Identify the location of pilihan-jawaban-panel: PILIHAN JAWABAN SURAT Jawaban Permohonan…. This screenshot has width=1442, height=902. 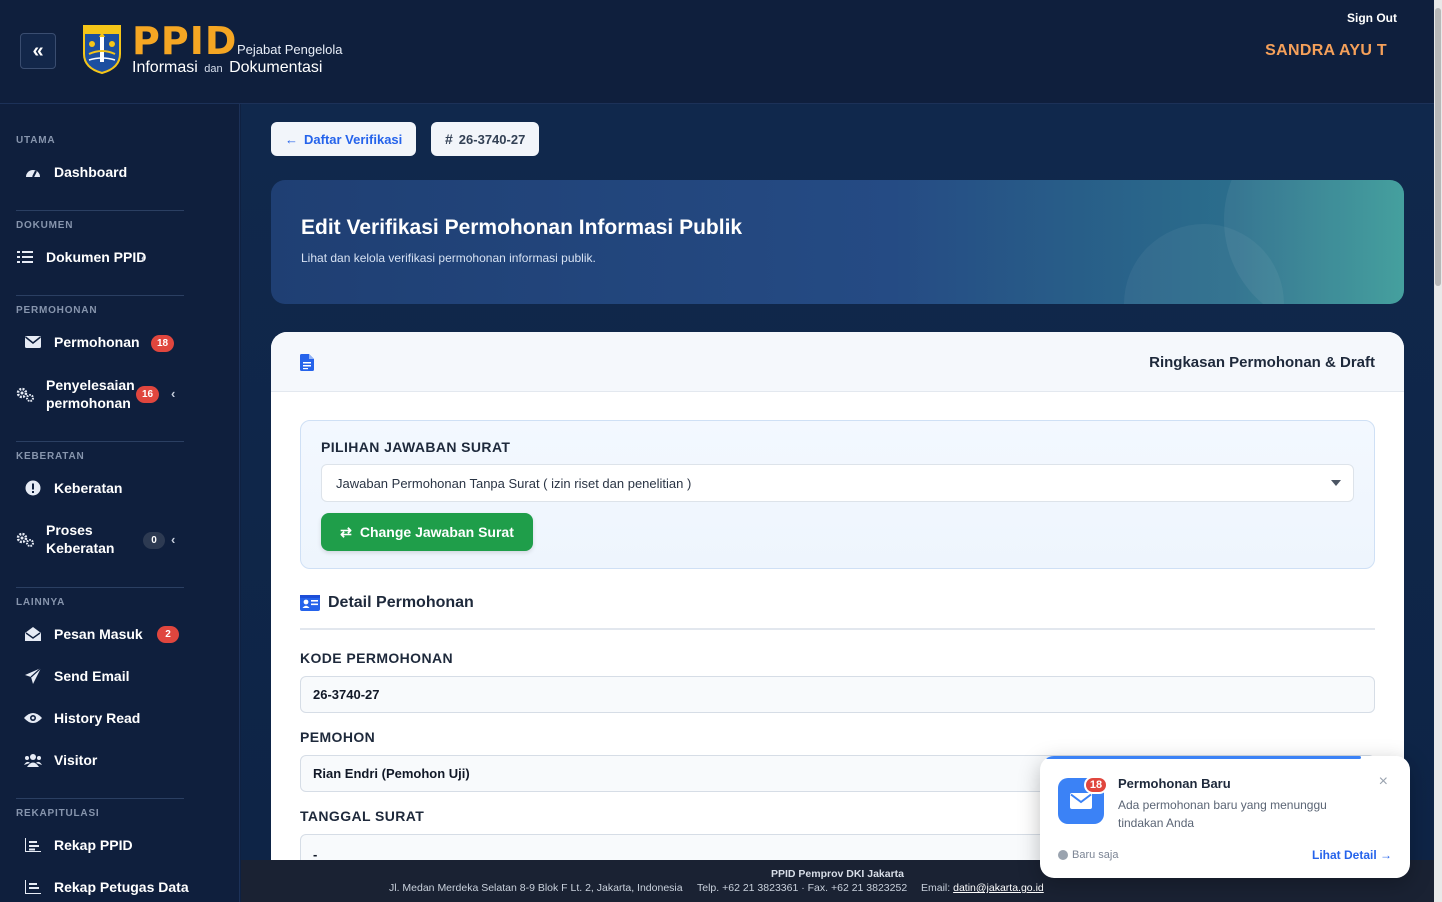
(837, 494).